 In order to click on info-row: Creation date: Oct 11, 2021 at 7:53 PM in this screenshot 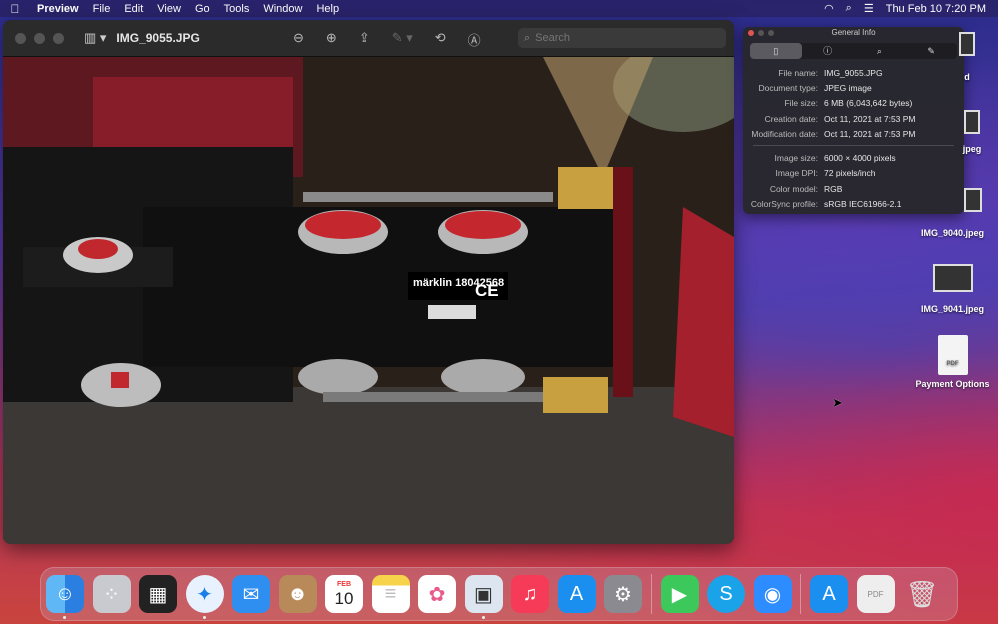, I will do `click(853, 118)`.